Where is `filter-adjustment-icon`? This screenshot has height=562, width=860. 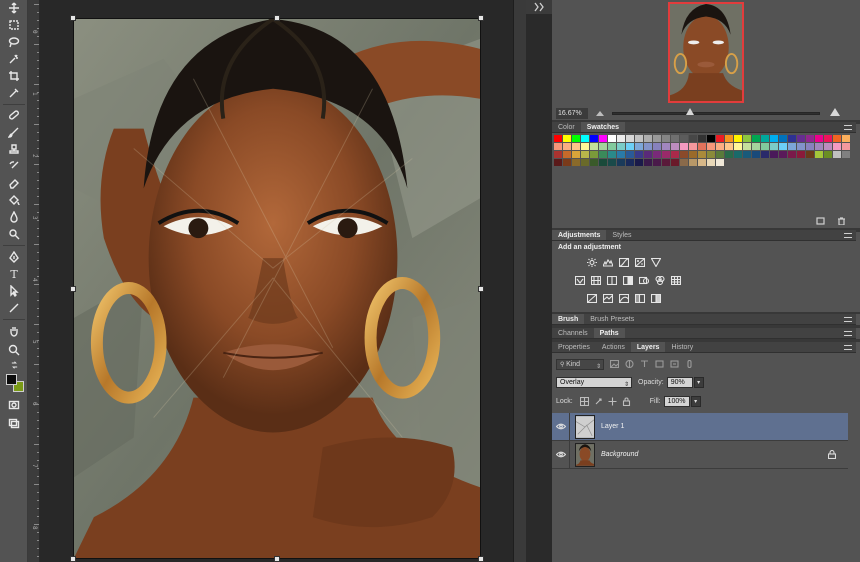 filter-adjustment-icon is located at coordinates (629, 364).